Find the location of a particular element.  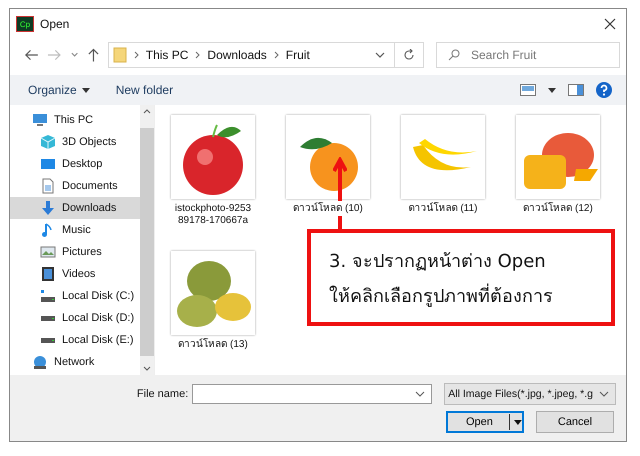

sidebar-item: Pictures is located at coordinates (75, 252).